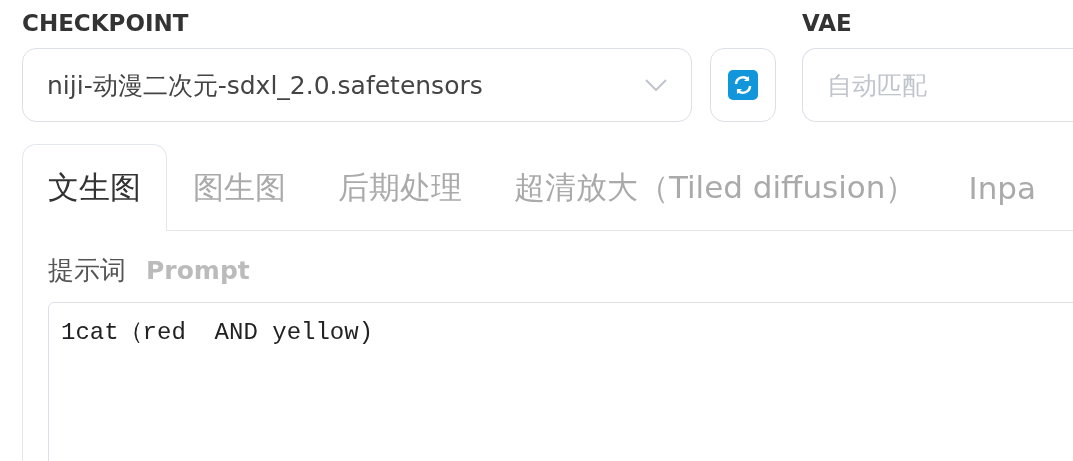 The image size is (1073, 461). Describe the element at coordinates (937, 85) in the screenshot. I see `vae-field: 自动匹配` at that location.